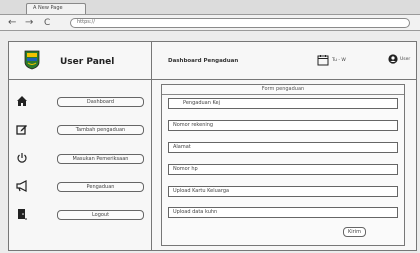 This screenshot has width=420, height=253. Describe the element at coordinates (100, 159) in the screenshot. I see `sidebar-item-masukan-pemeriksaan: Masukan Pemeriksaan` at that location.